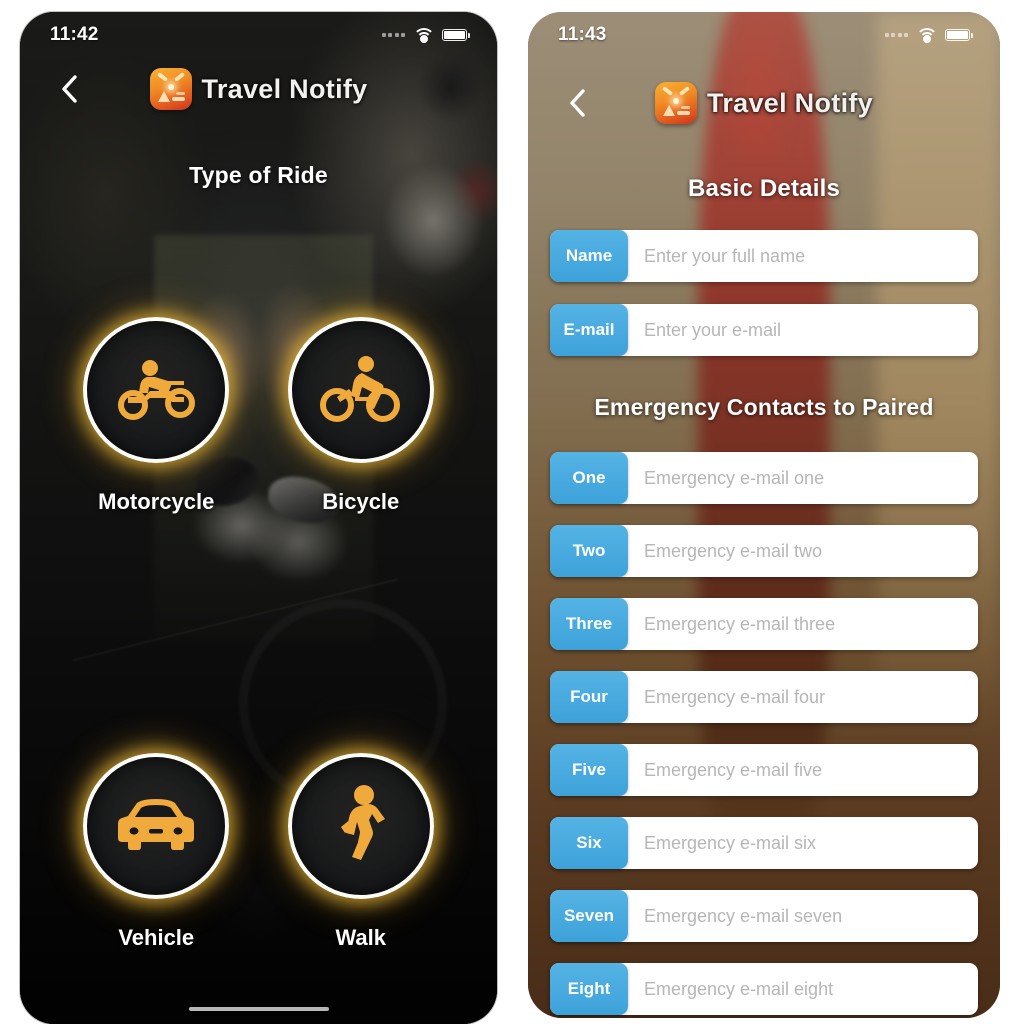 This screenshot has width=1013, height=1024. I want to click on walking-person-icon, so click(362, 822).